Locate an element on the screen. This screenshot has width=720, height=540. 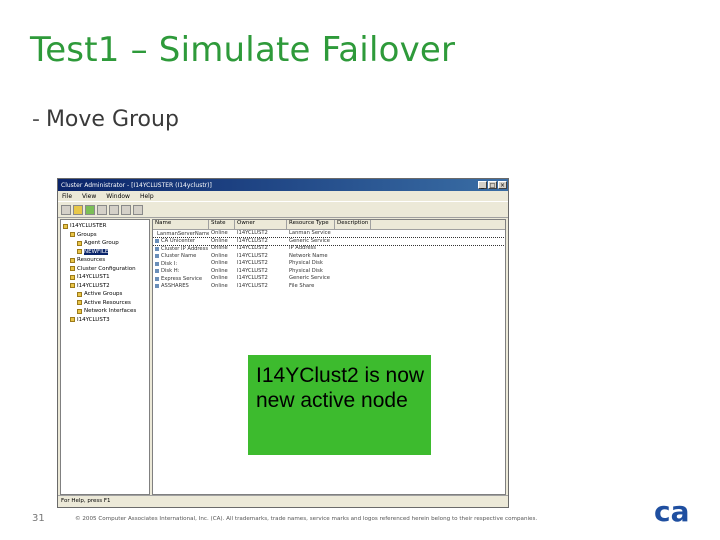
cell-name: ASSHARES is located at coordinates (181, 287).